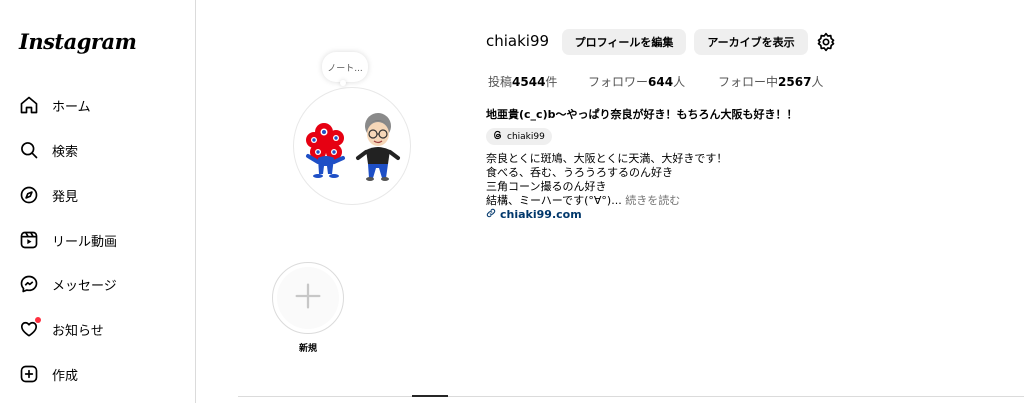 Image resolution: width=1024 pixels, height=403 pixels. Describe the element at coordinates (29, 374) in the screenshot. I see `plus-square-icon` at that location.